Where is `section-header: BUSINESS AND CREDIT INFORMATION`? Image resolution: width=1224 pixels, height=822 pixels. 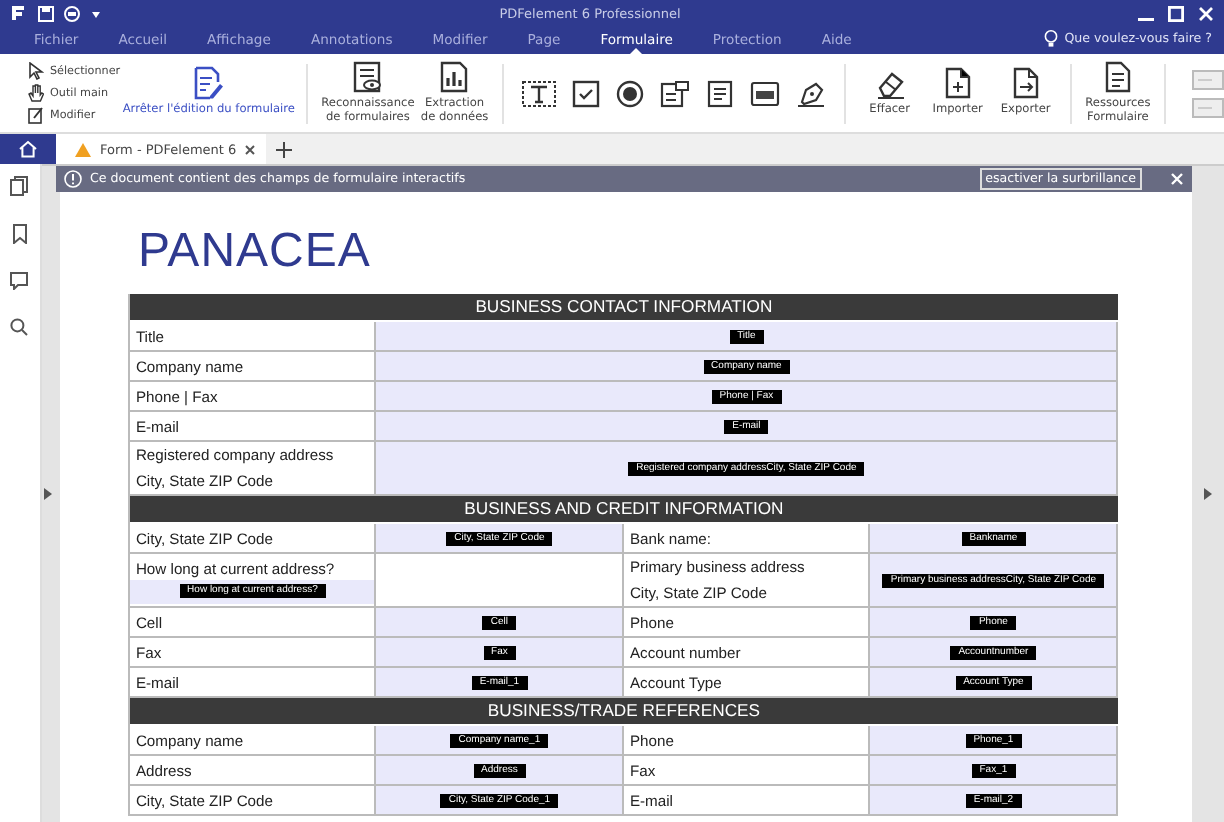
section-header: BUSINESS AND CREDIT INFORMATION is located at coordinates (623, 509).